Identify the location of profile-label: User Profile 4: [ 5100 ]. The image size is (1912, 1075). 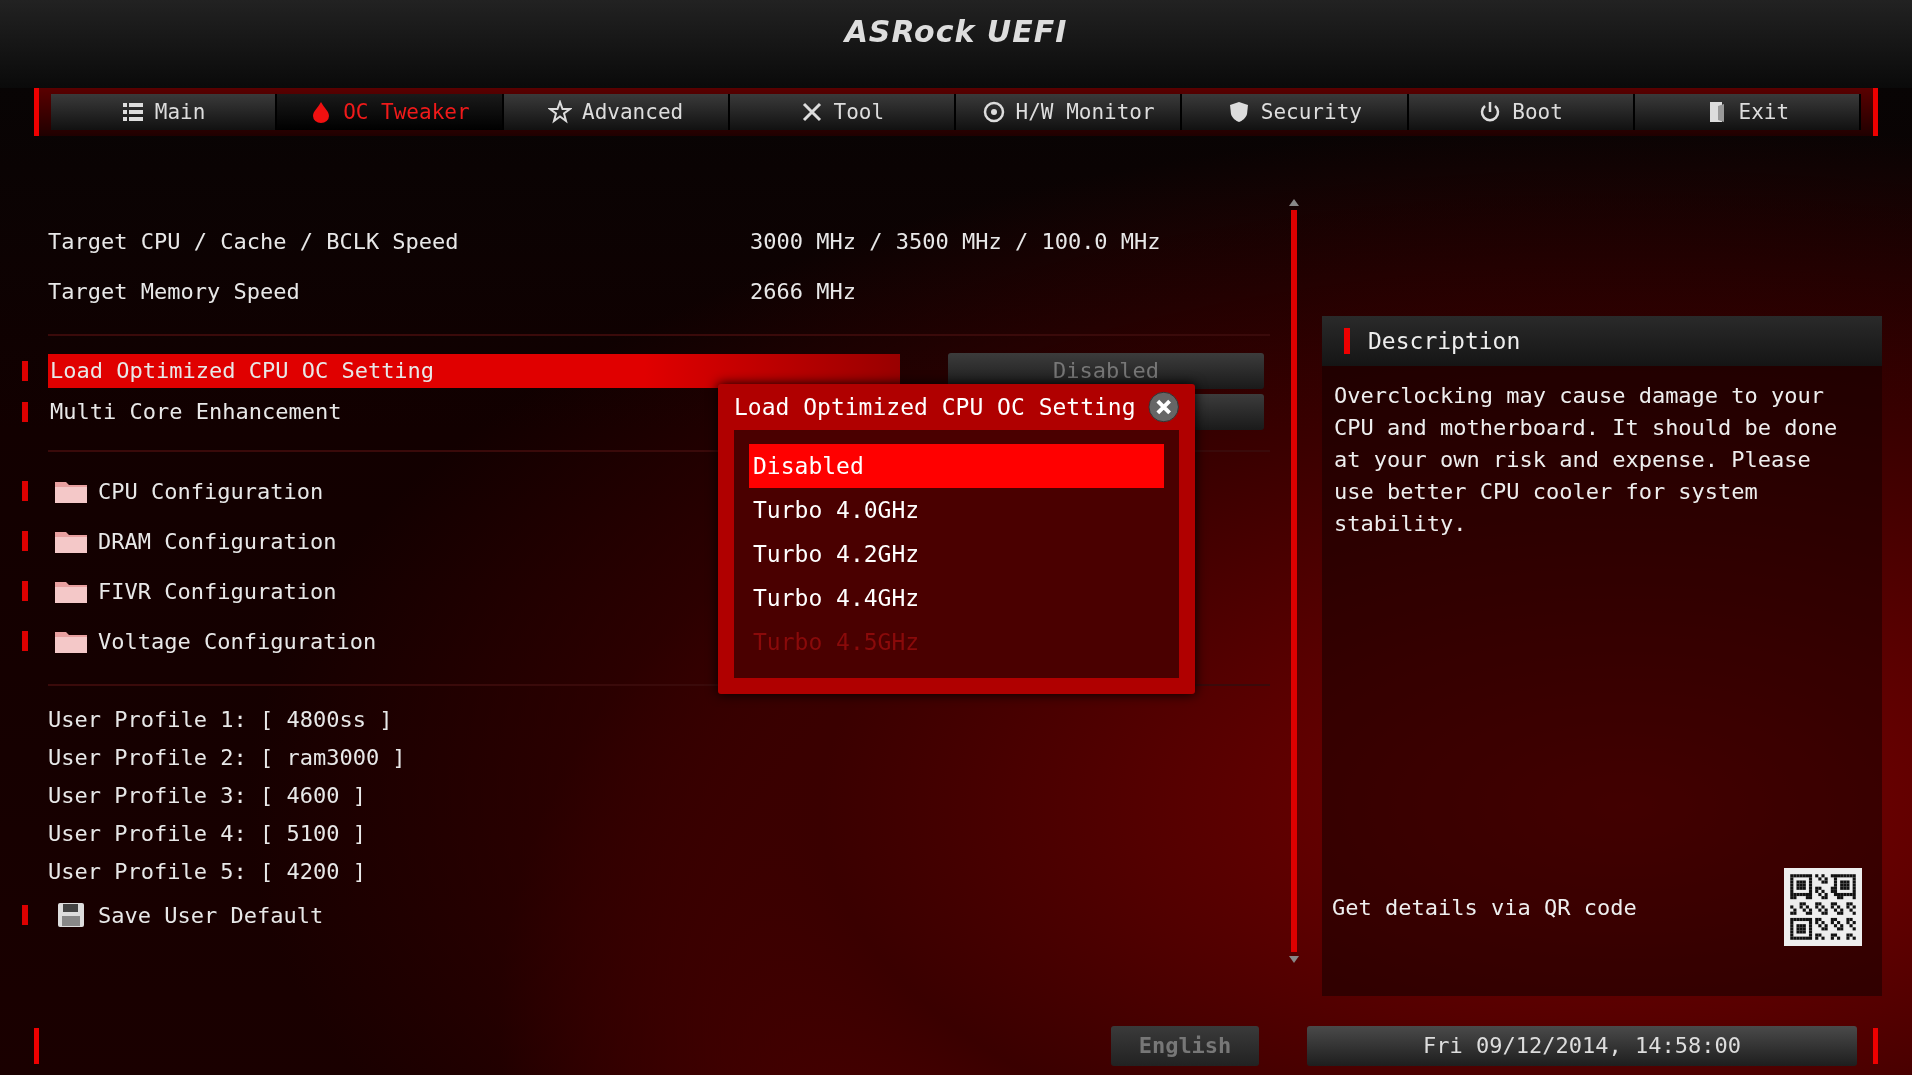
(207, 833).